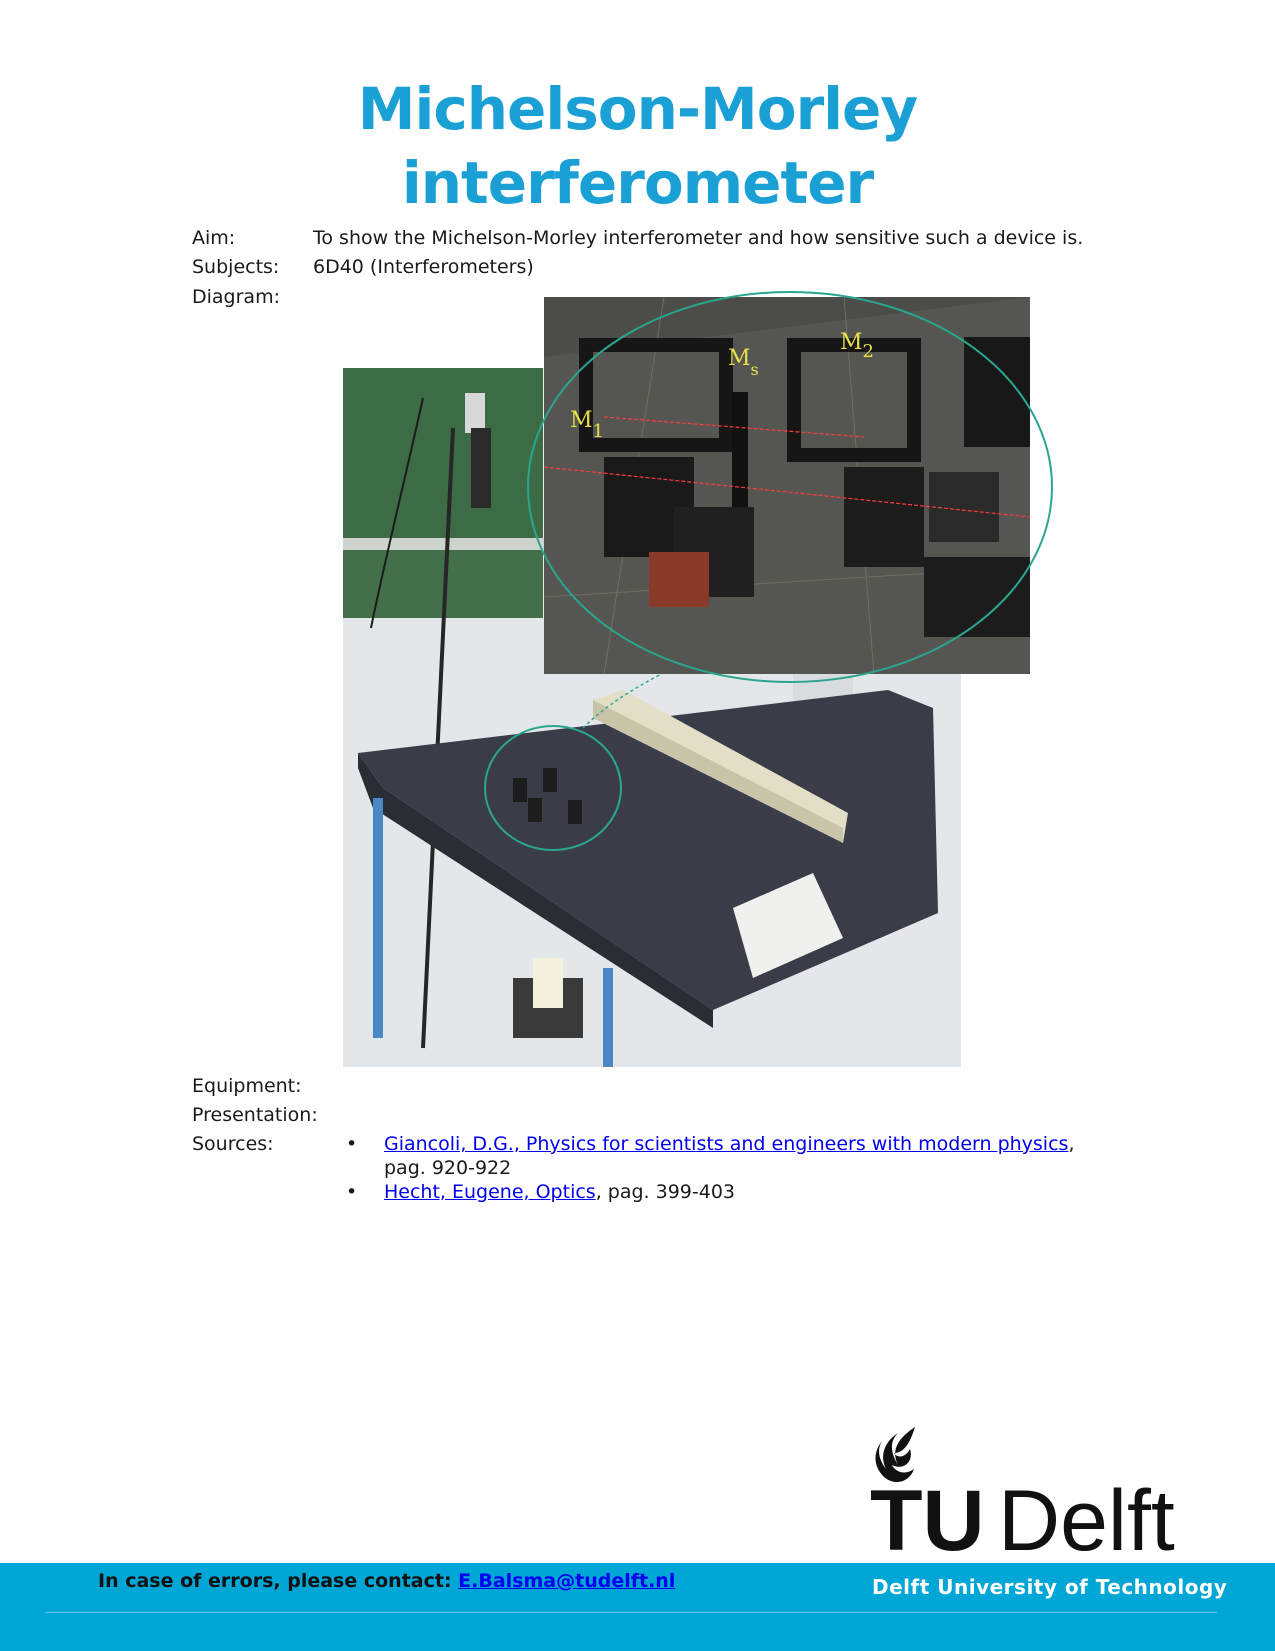 This screenshot has height=1651, width=1275. I want to click on presentation-label: Presentation:, so click(255, 1115).